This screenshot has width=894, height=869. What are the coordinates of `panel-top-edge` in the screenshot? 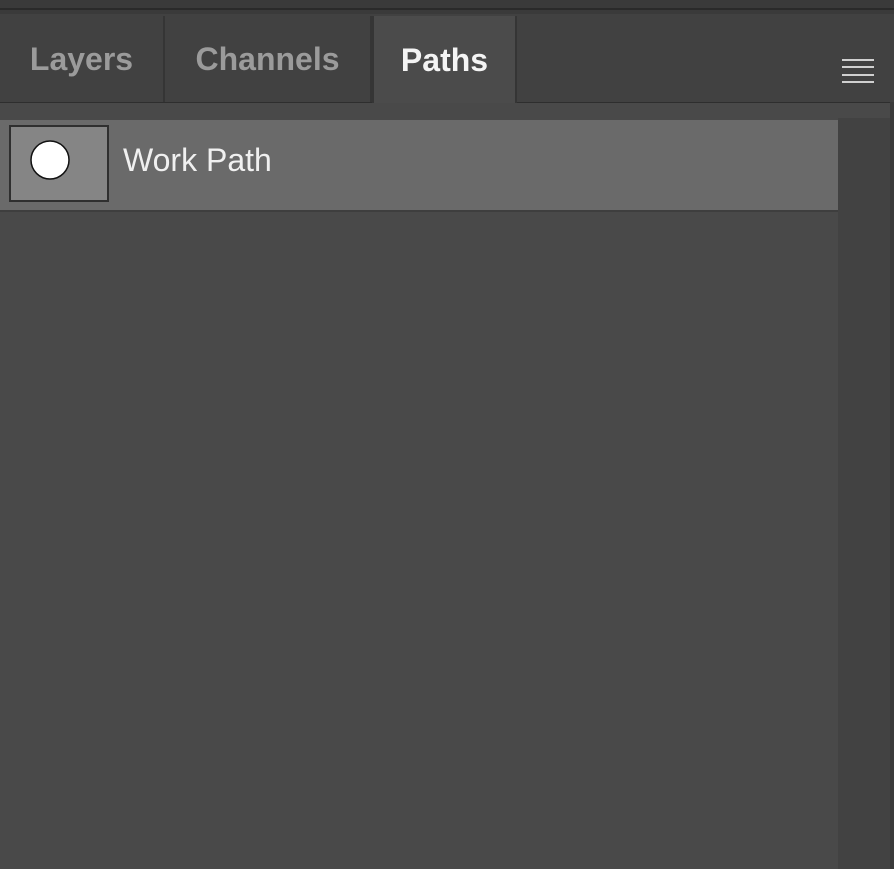 It's located at (447, 7).